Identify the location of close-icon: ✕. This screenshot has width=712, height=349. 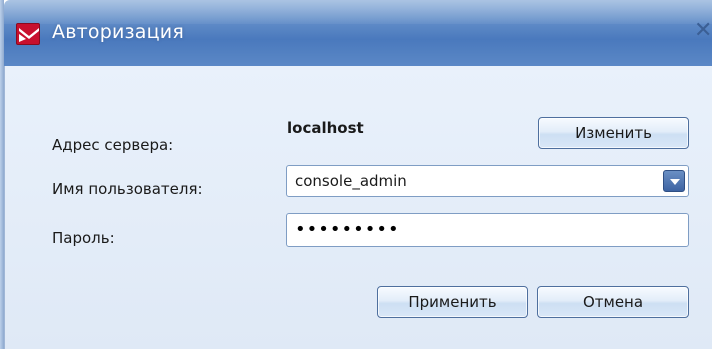
(703, 30).